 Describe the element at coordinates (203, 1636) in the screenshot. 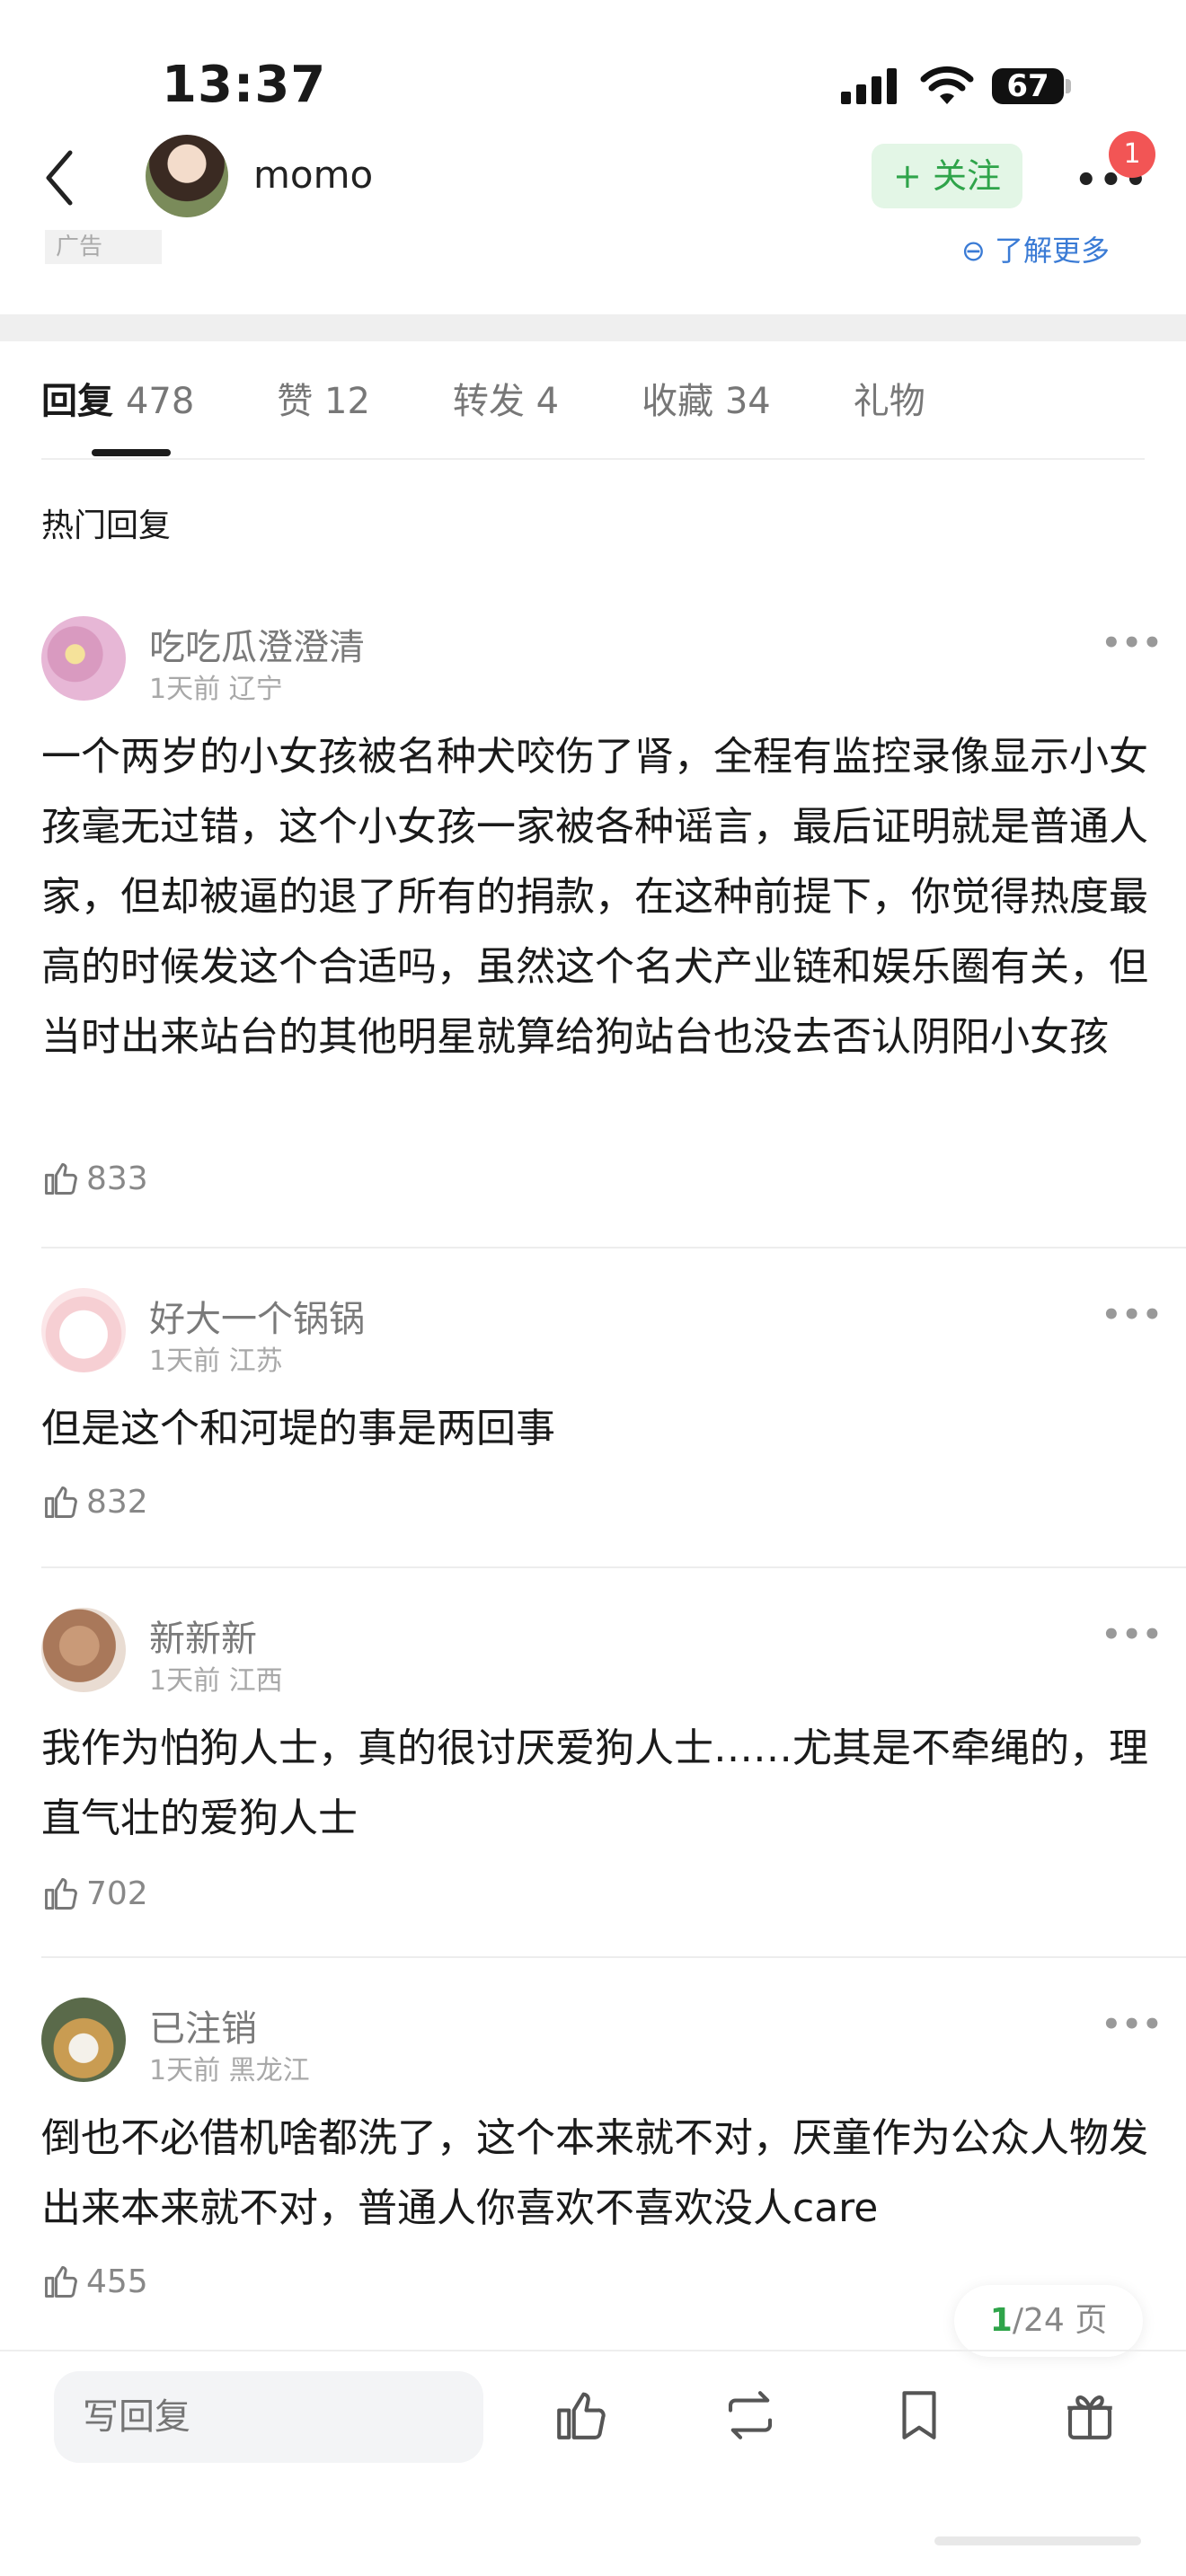

I see `commenter-name: 新新新` at that location.